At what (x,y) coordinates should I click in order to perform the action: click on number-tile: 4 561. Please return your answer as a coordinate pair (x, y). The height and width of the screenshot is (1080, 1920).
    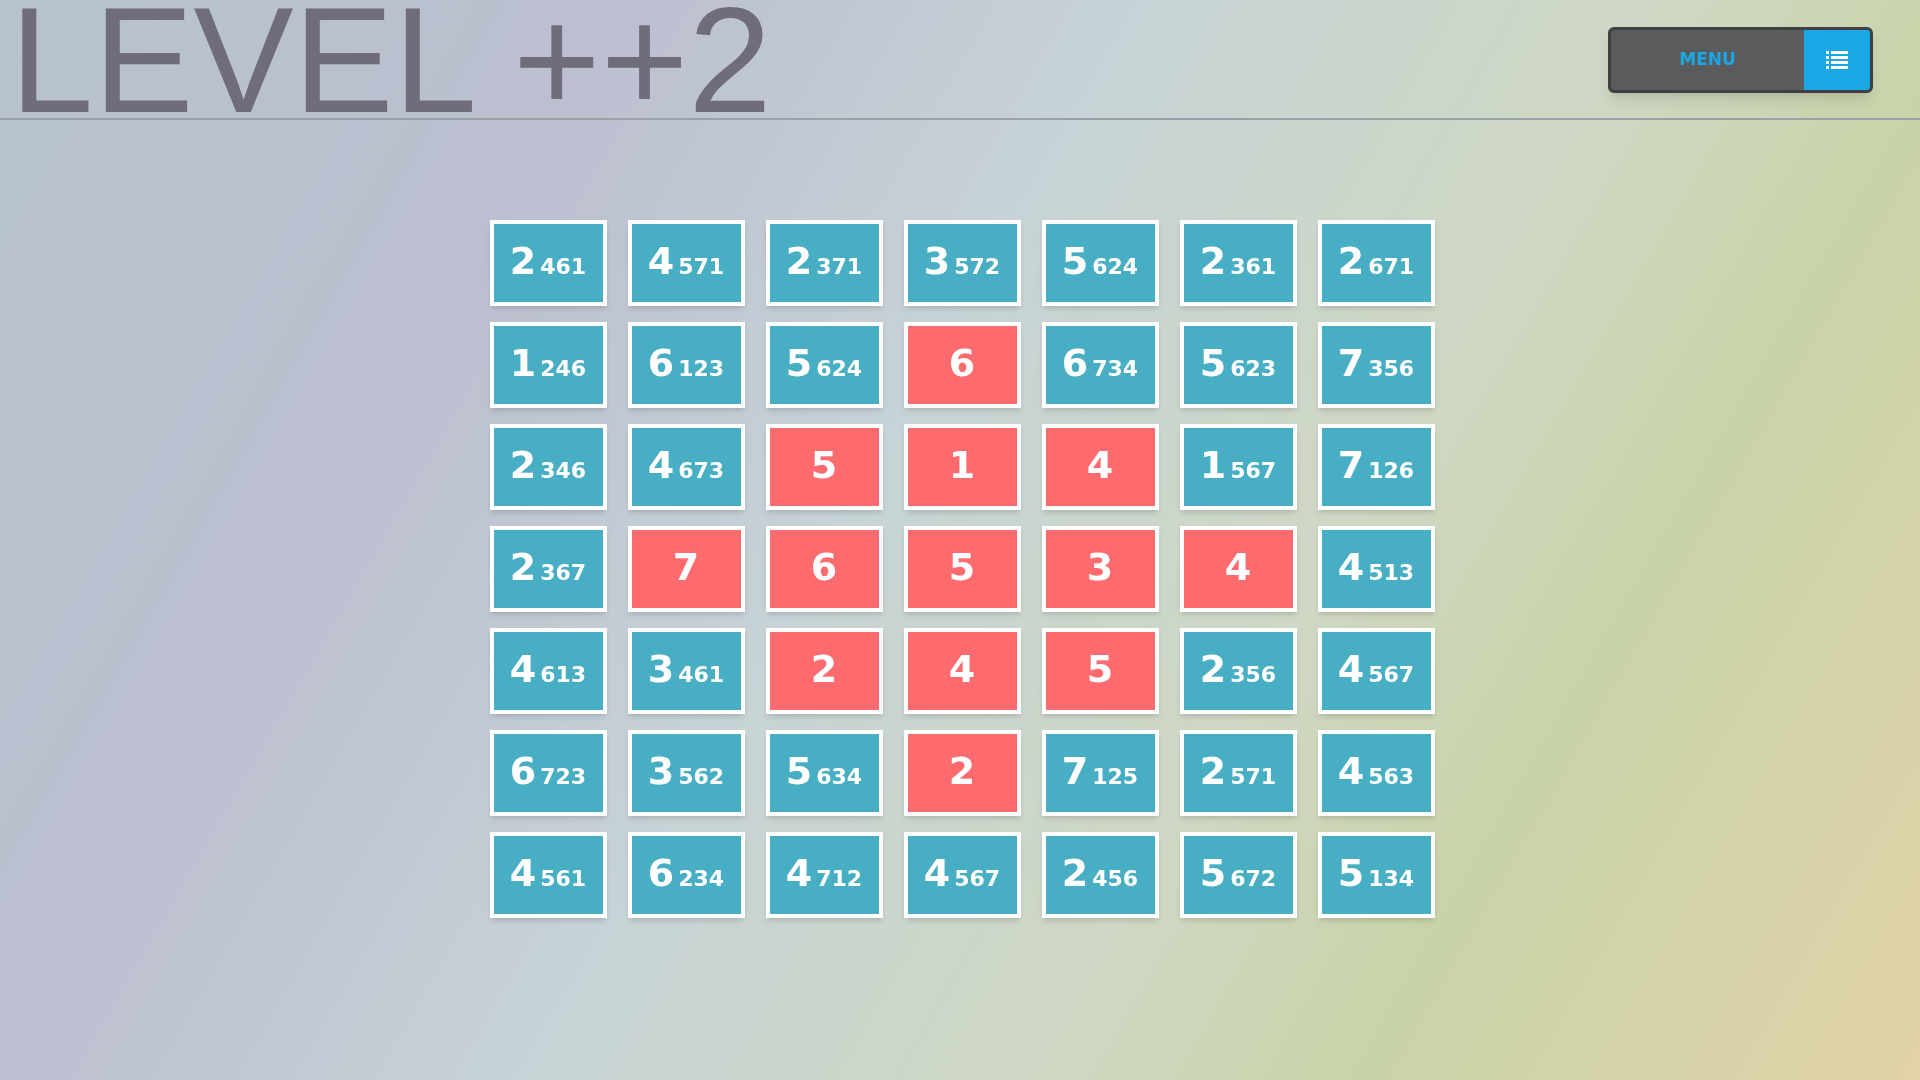
    Looking at the image, I should click on (548, 875).